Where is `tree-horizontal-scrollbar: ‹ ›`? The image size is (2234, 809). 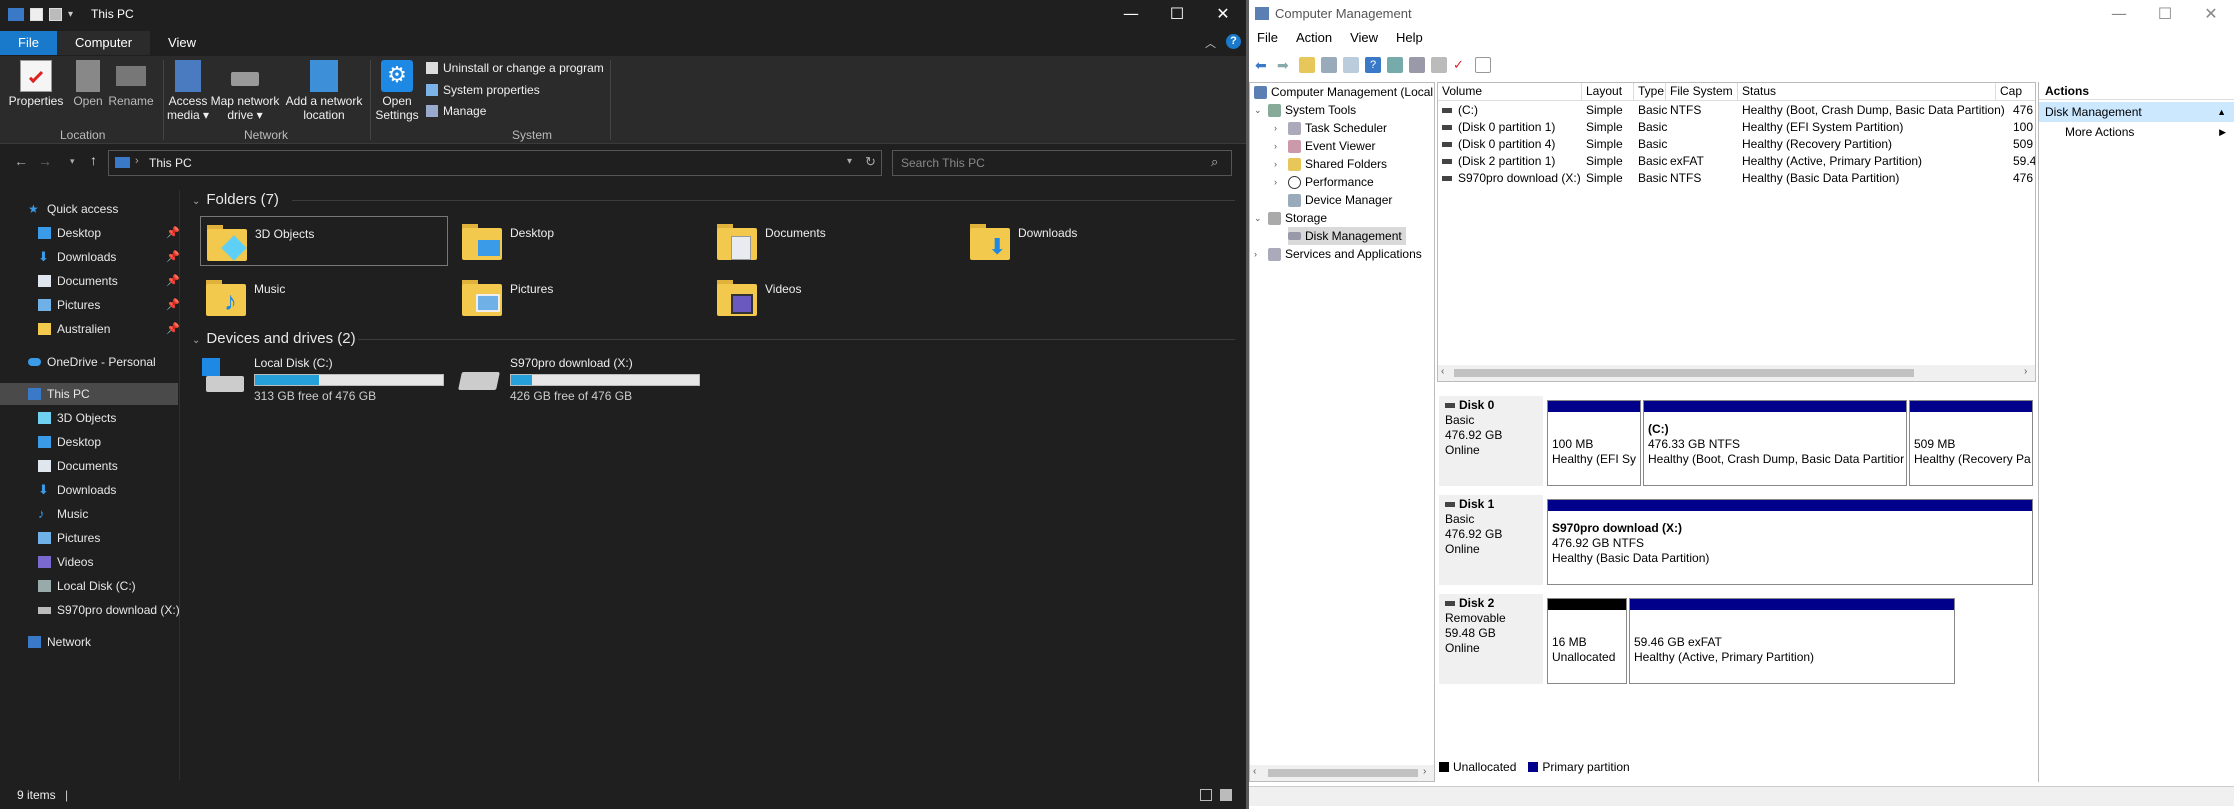
tree-horizontal-scrollbar: ‹ › is located at coordinates (1342, 773).